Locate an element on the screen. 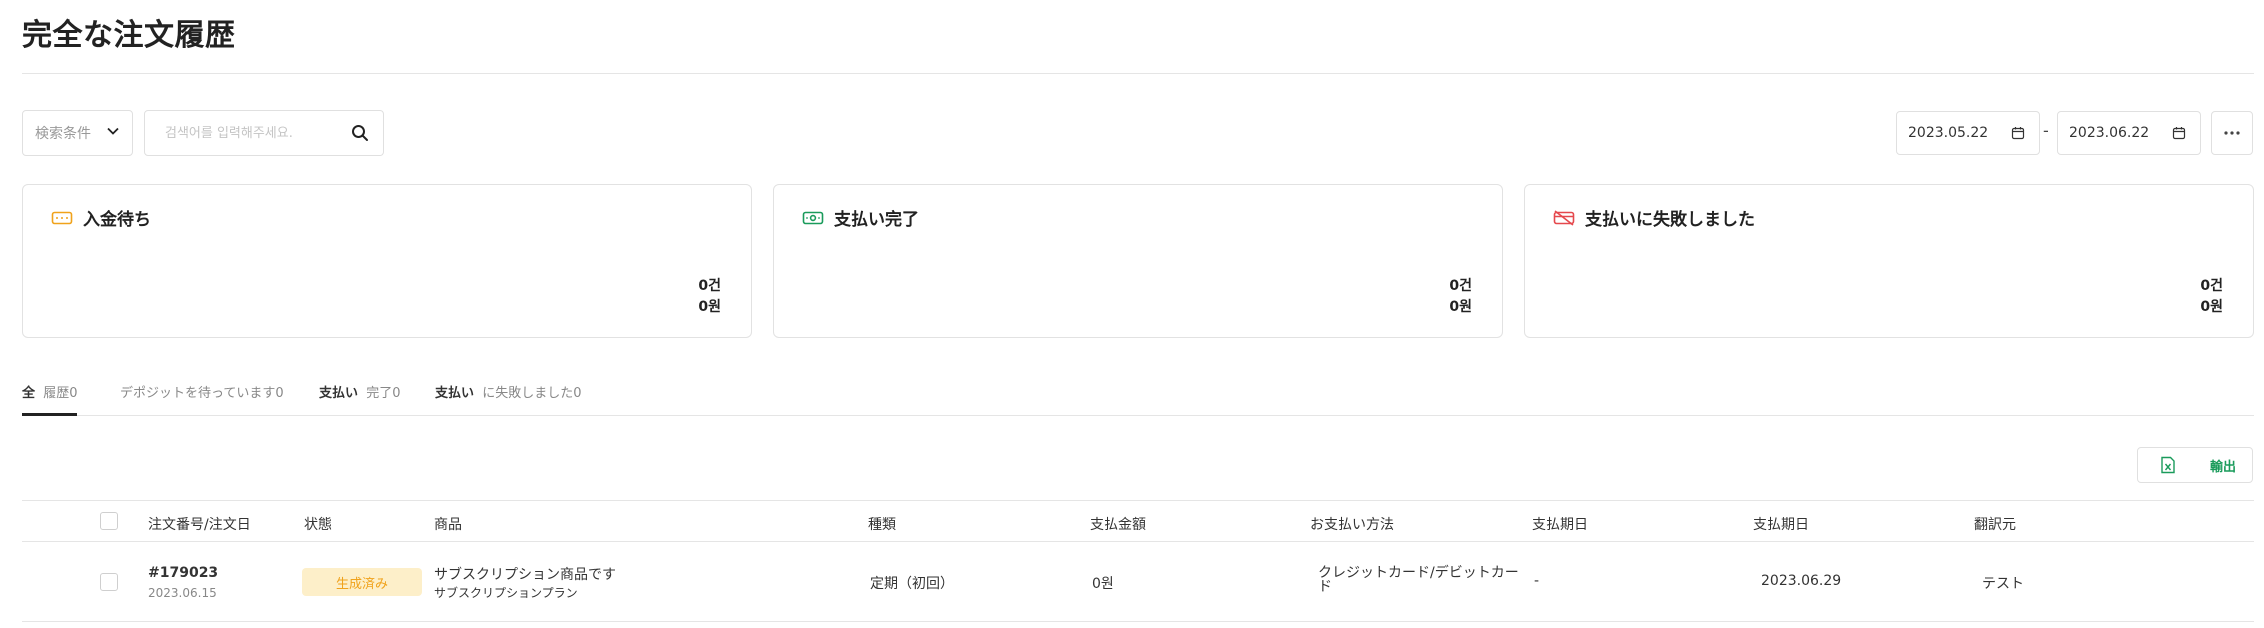 Image resolution: width=2264 pixels, height=628 pixels. column-header: 注文番号/注文日 is located at coordinates (199, 525).